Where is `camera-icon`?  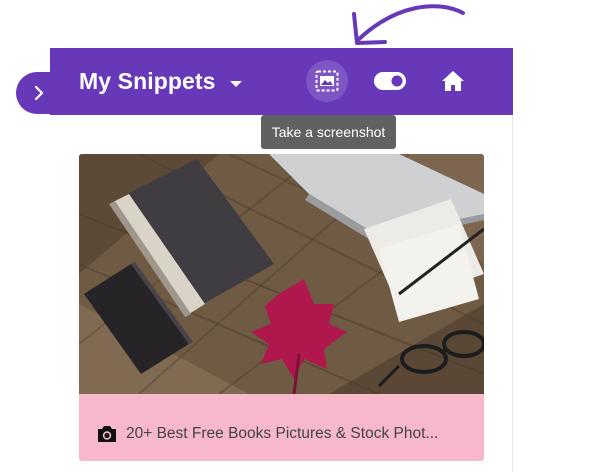
camera-icon is located at coordinates (107, 433).